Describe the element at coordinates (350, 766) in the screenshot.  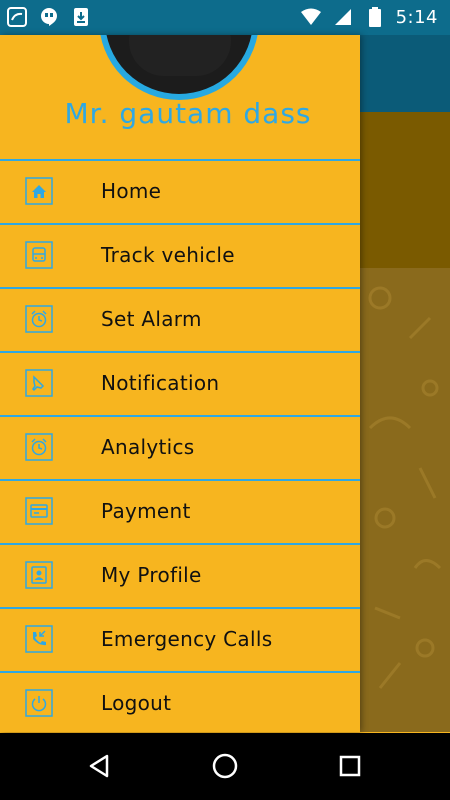
I see `recents-icon` at that location.